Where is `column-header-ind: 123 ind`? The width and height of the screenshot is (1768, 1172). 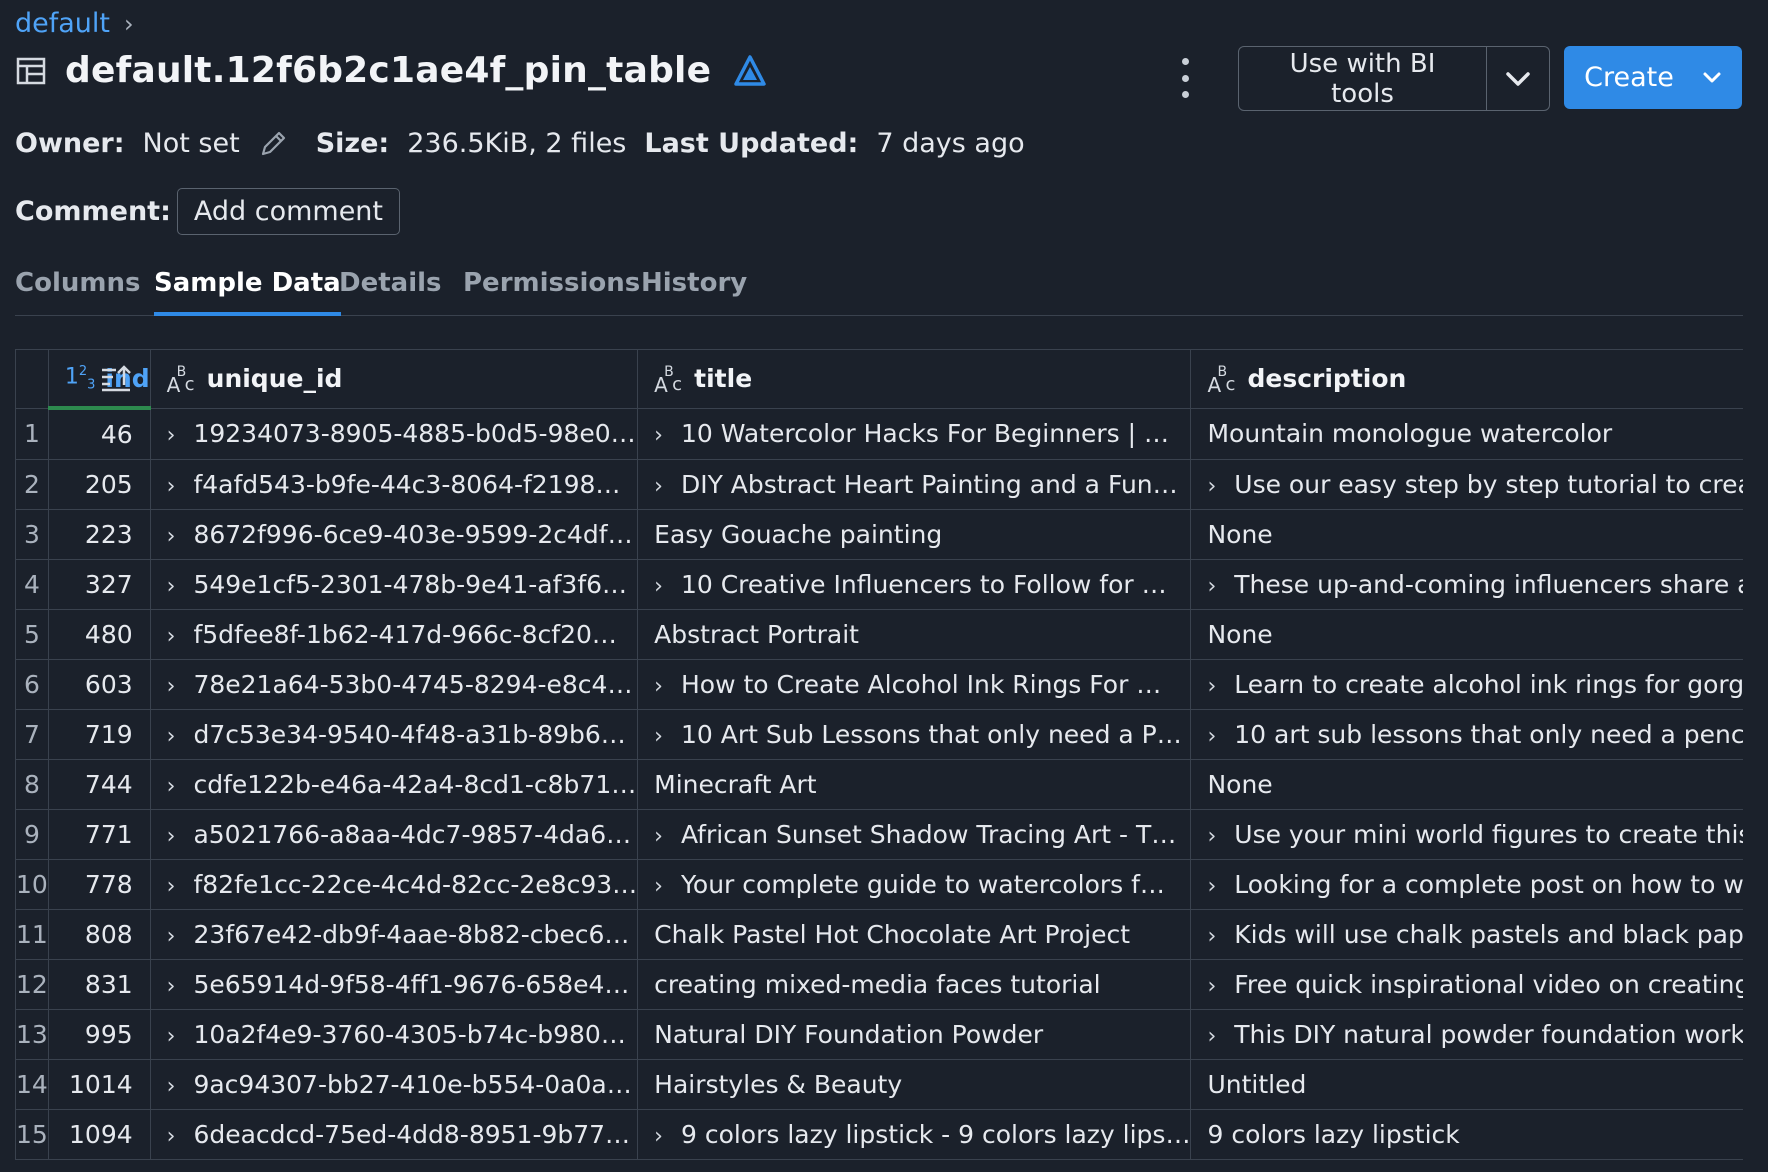 column-header-ind: 123 ind is located at coordinates (99, 379).